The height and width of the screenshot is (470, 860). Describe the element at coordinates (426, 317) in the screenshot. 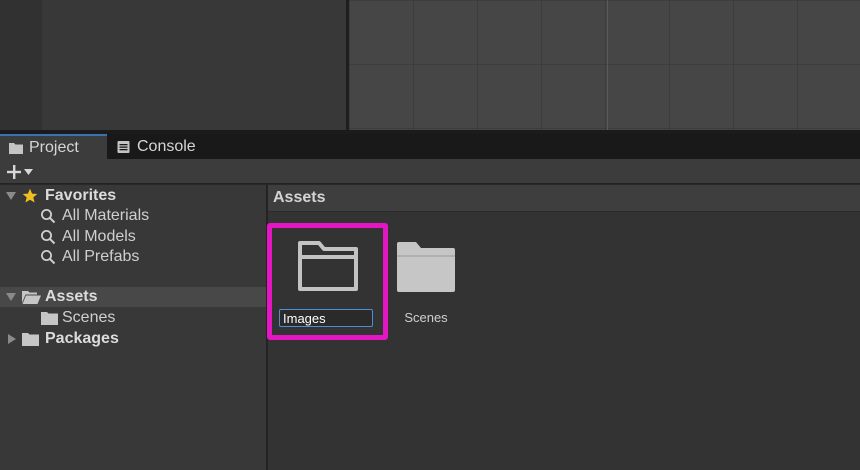

I see `asset-item-label: Scenes` at that location.